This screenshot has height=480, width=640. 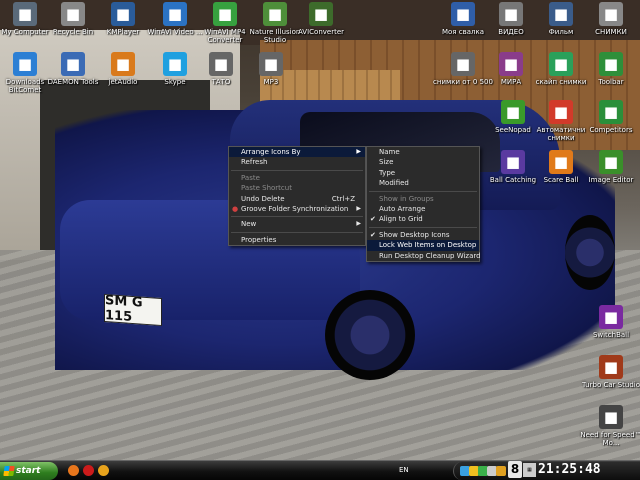 I want to click on scare-ball-icon: ■, so click(x=561, y=162).